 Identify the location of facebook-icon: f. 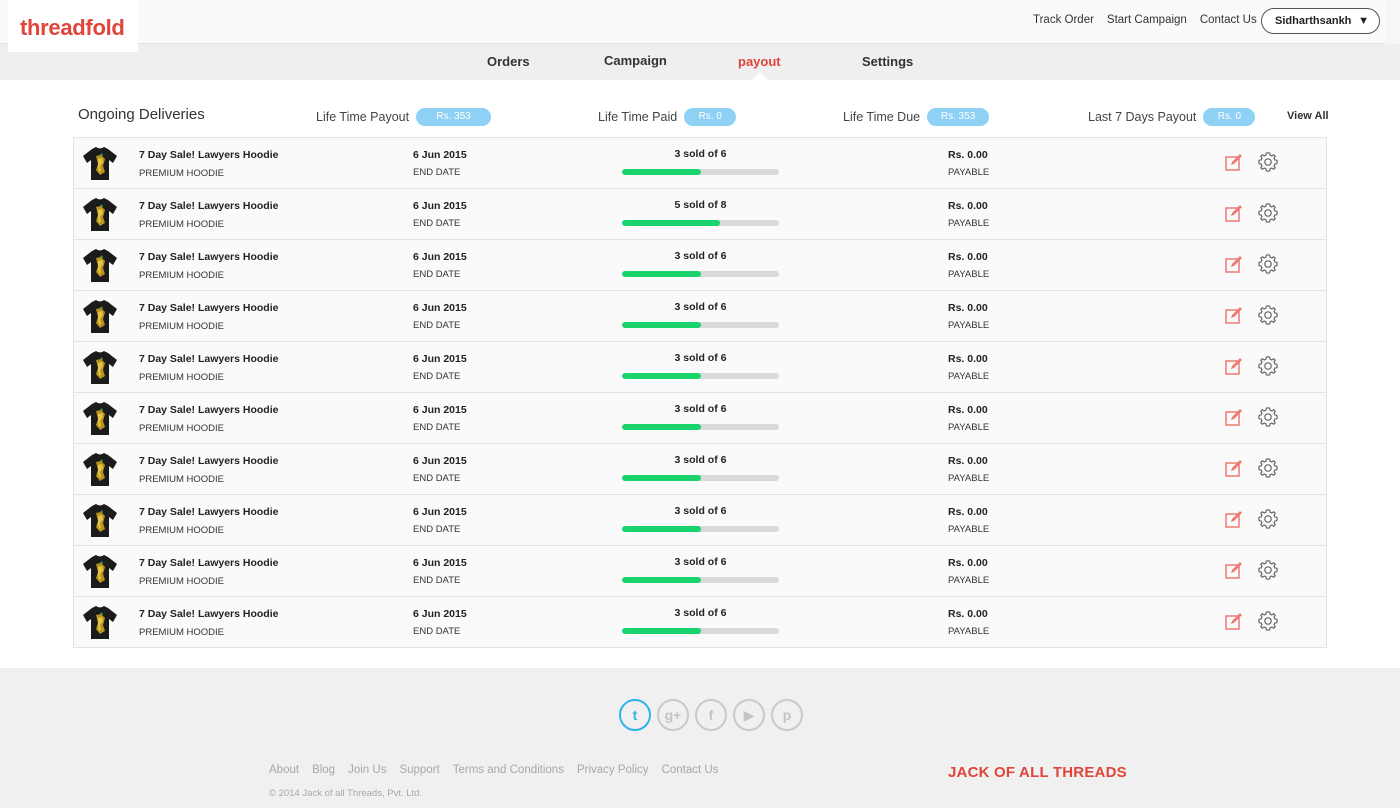
(711, 715).